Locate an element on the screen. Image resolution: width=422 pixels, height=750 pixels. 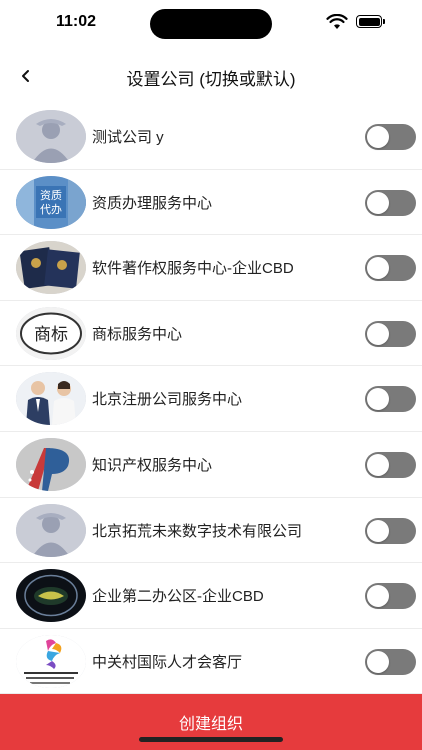
company-name: 资质办理服务中心 is located at coordinates (152, 203).